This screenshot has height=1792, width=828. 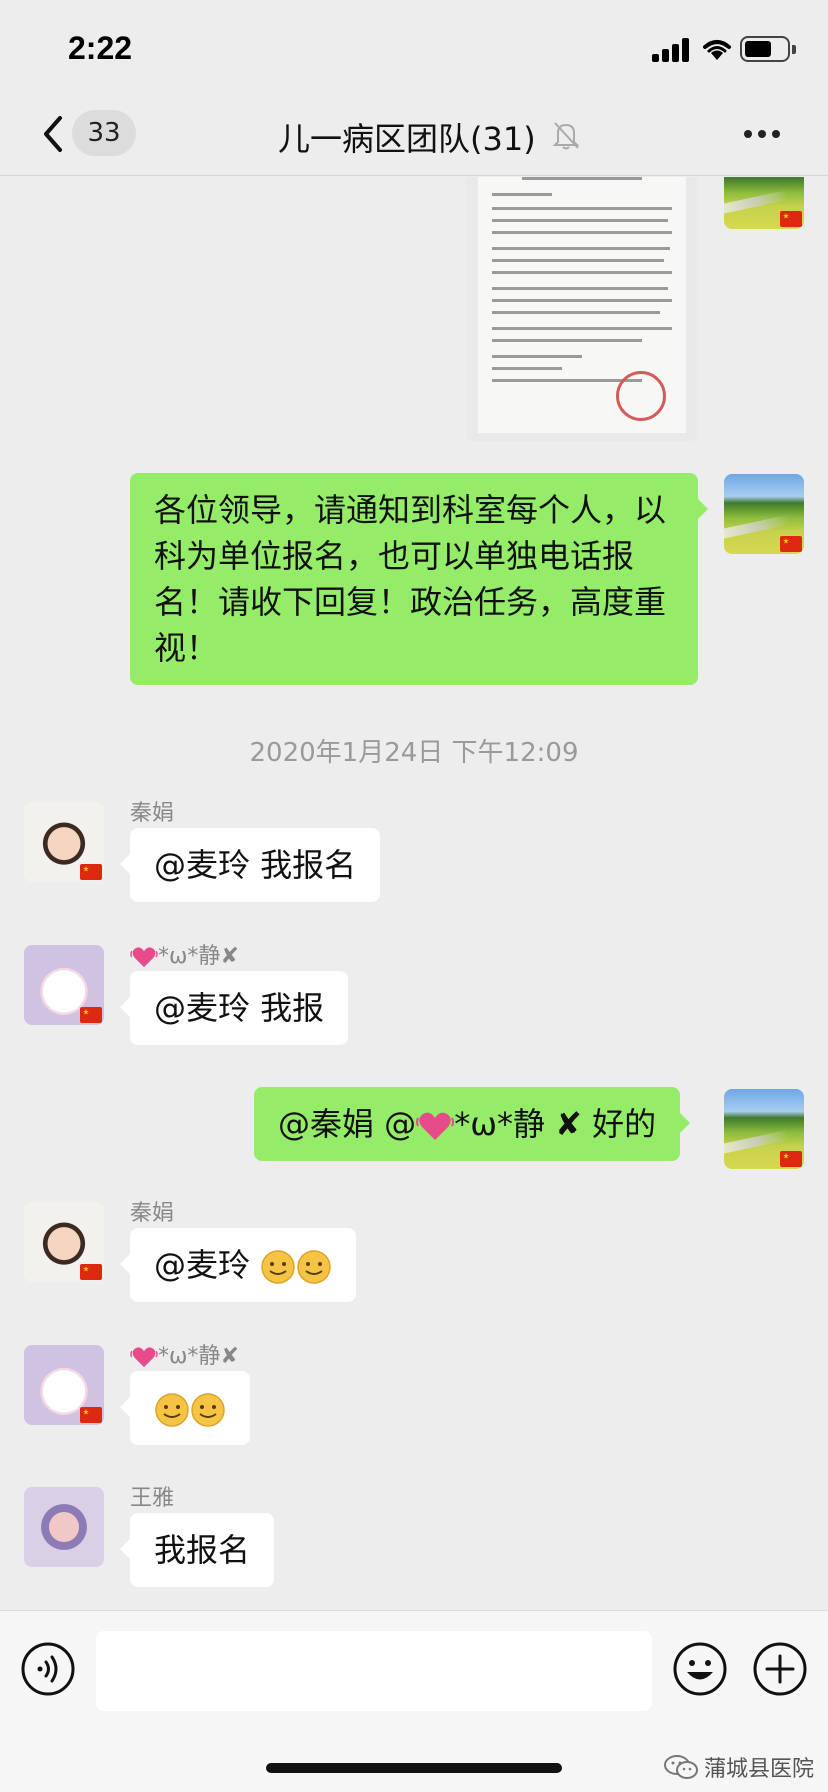 I want to click on unread-count-badge: 33, so click(x=104, y=133).